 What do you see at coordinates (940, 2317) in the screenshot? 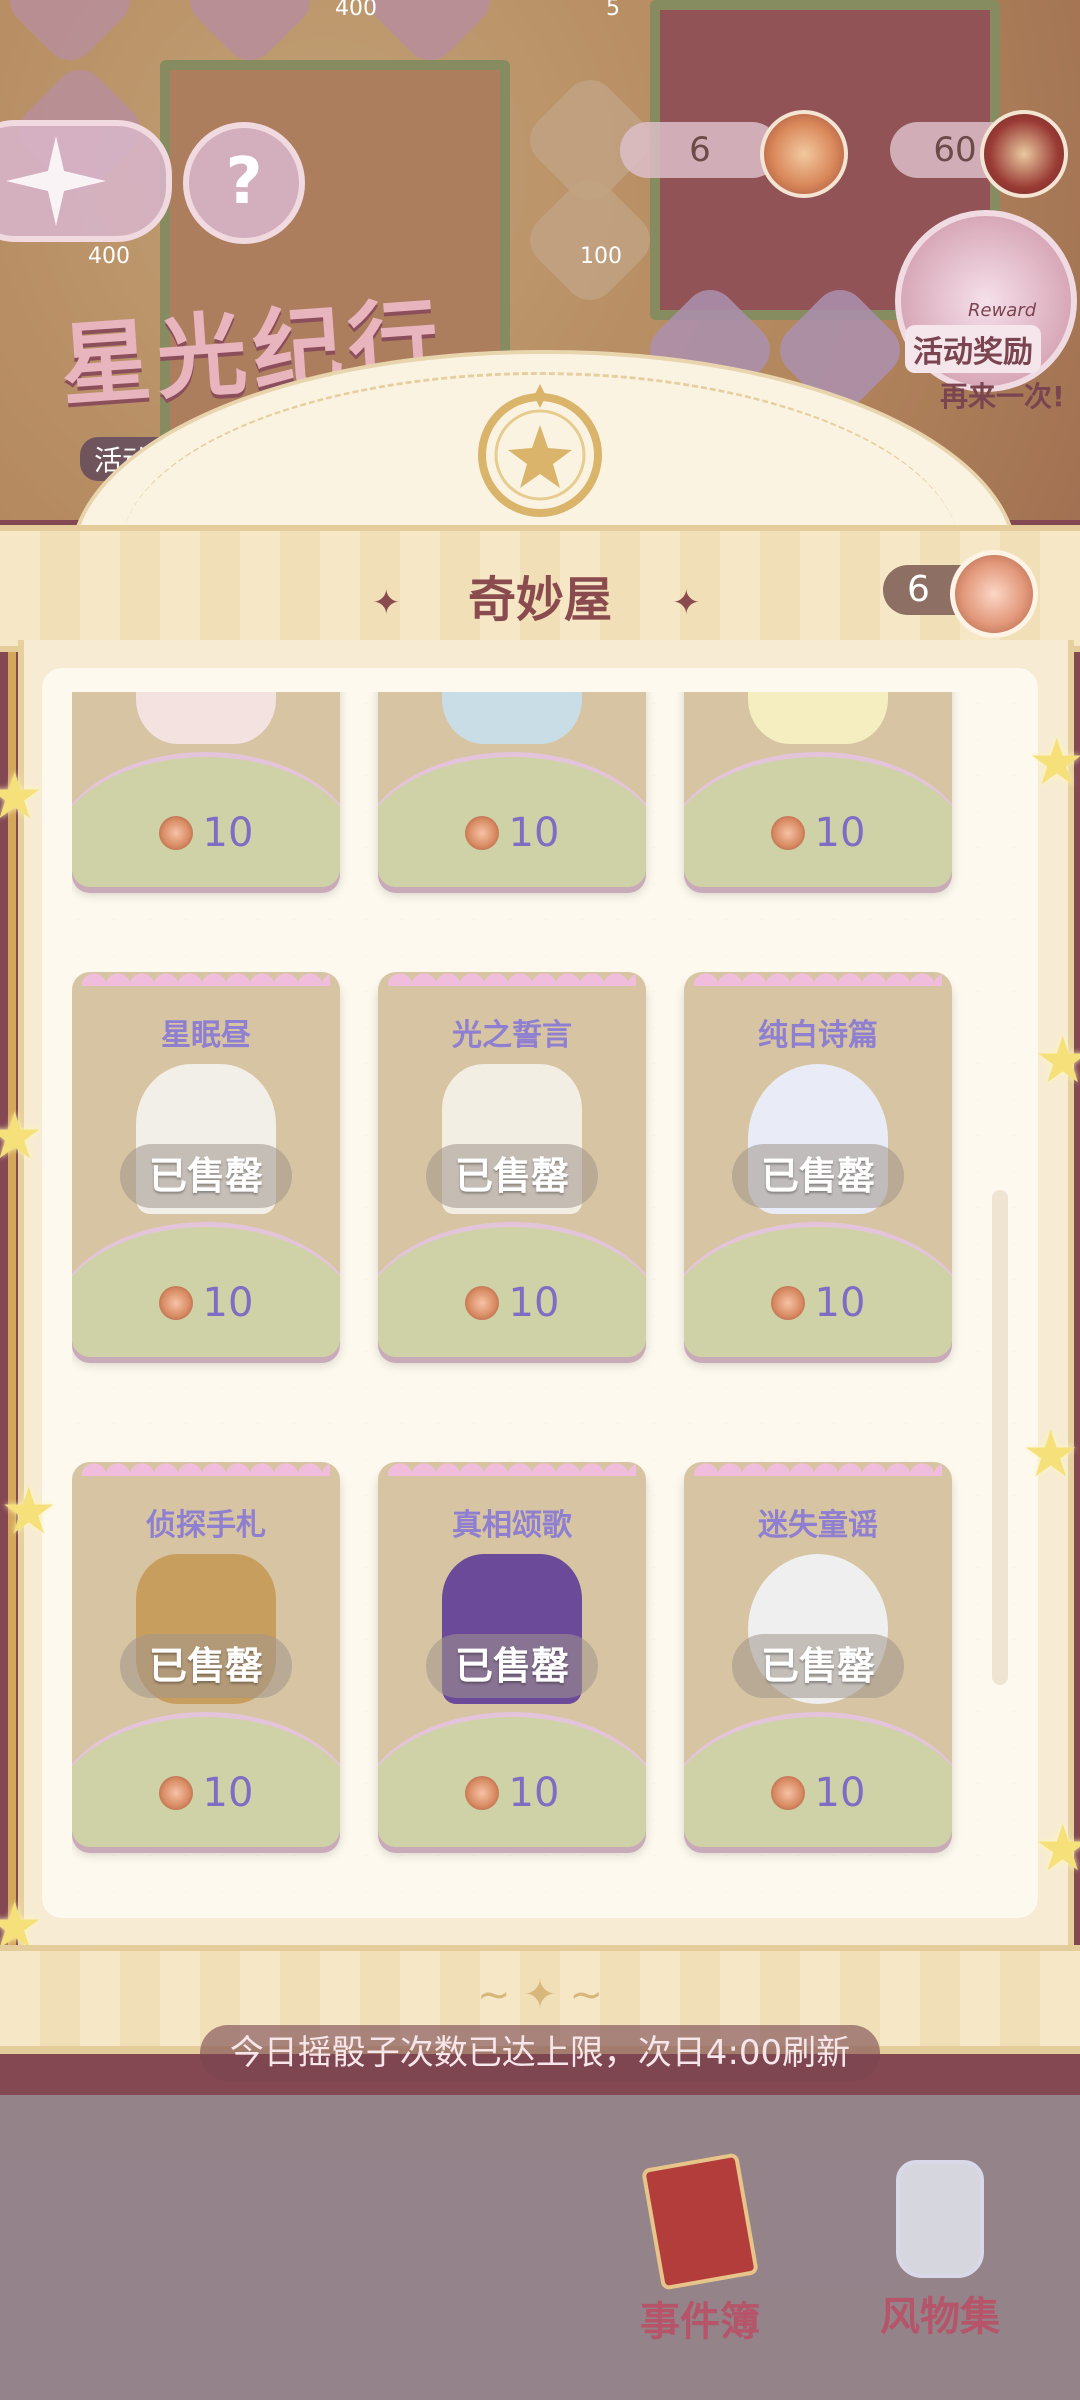
I see `collection-label: 风物集` at bounding box center [940, 2317].